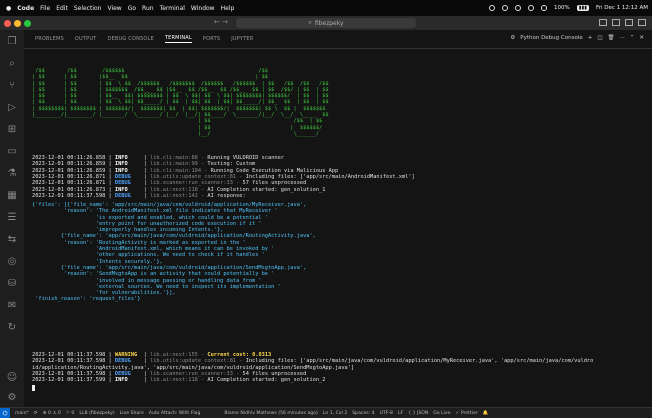  I want to click on toggle-secondary-sidebar-icon, so click(629, 22).